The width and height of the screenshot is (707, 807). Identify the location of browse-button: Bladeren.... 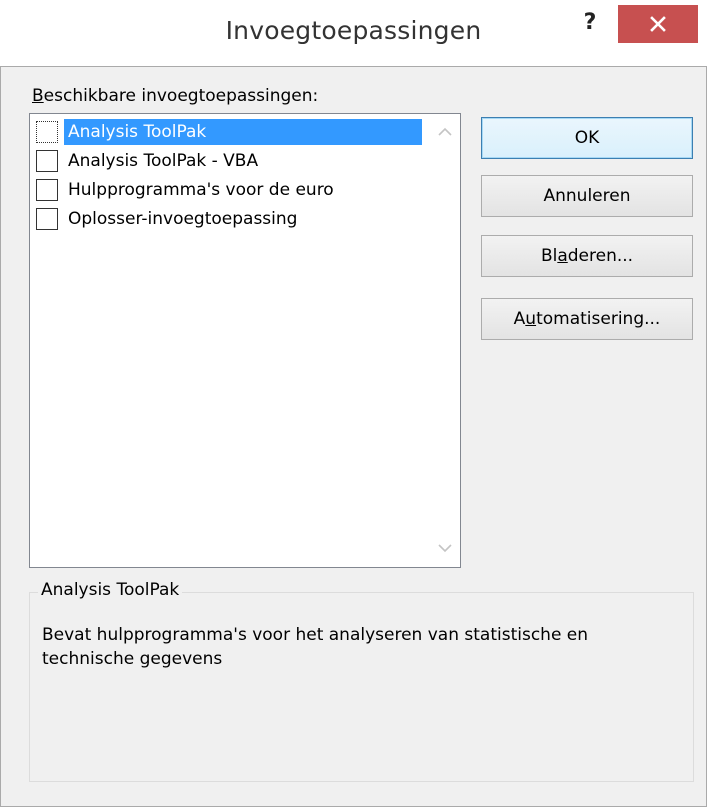
(587, 256).